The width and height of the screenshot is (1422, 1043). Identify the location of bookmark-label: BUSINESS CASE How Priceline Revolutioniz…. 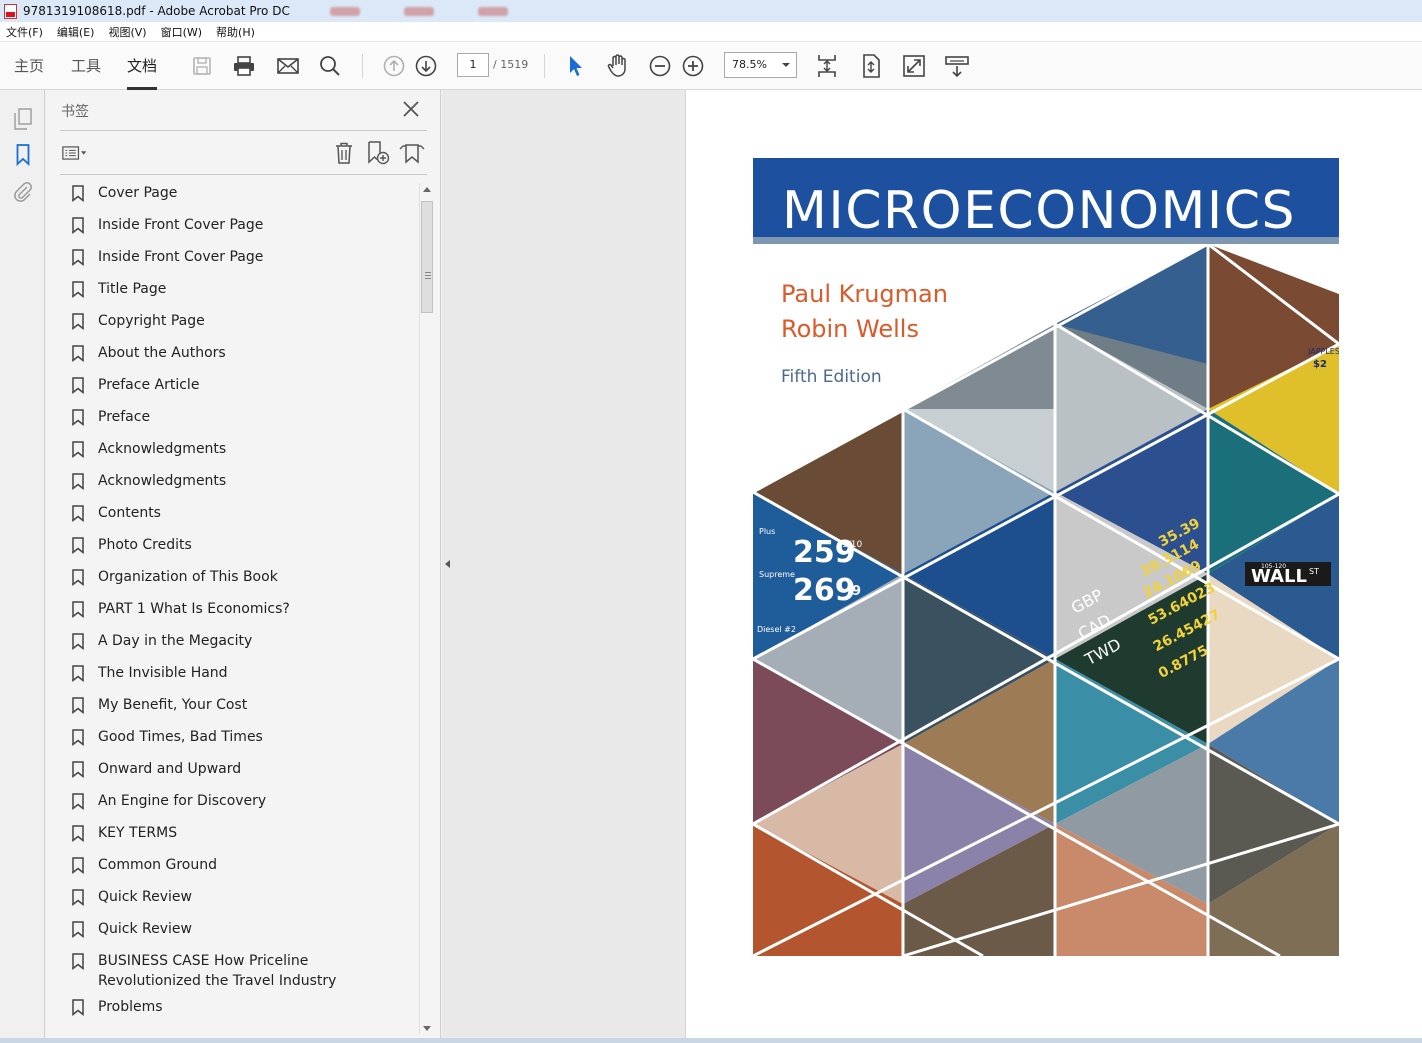
(217, 971).